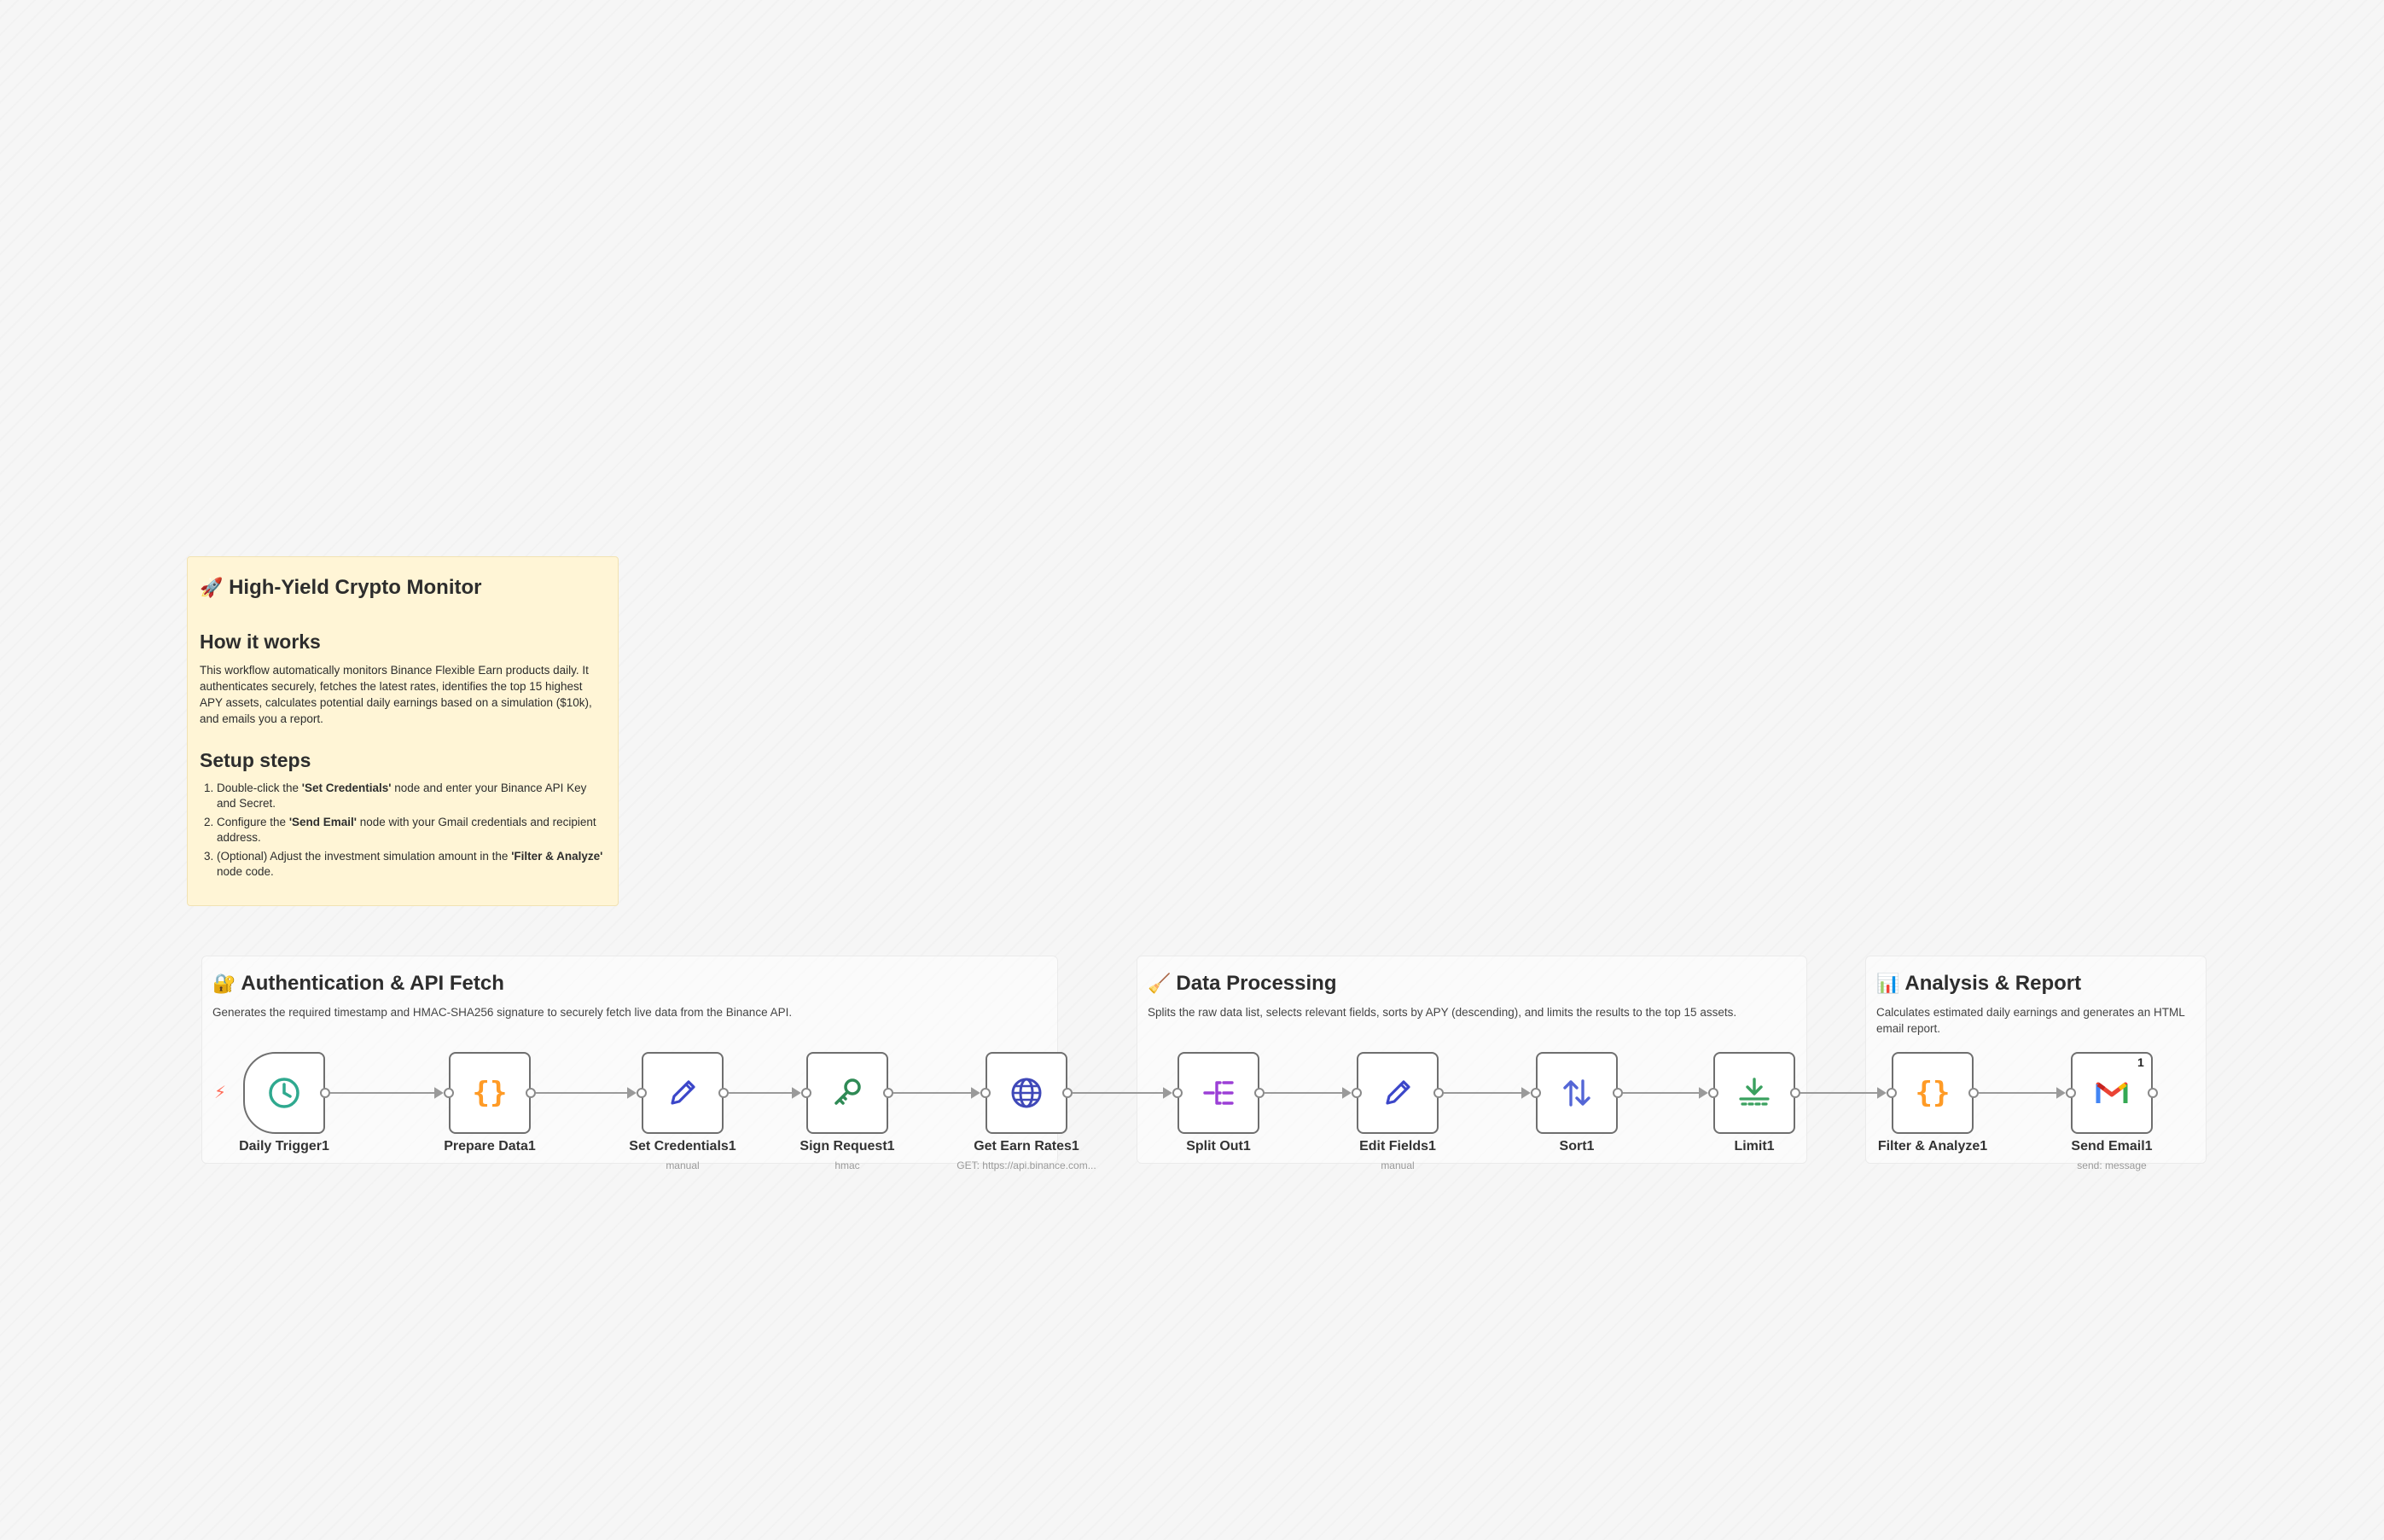 Image resolution: width=2384 pixels, height=1540 pixels. What do you see at coordinates (847, 1165) in the screenshot?
I see `node-subtitle: hmac` at bounding box center [847, 1165].